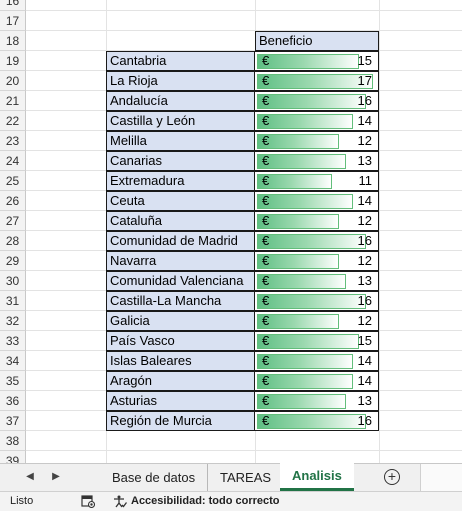  Describe the element at coordinates (13, 221) in the screenshot. I see `row-header: 27` at that location.